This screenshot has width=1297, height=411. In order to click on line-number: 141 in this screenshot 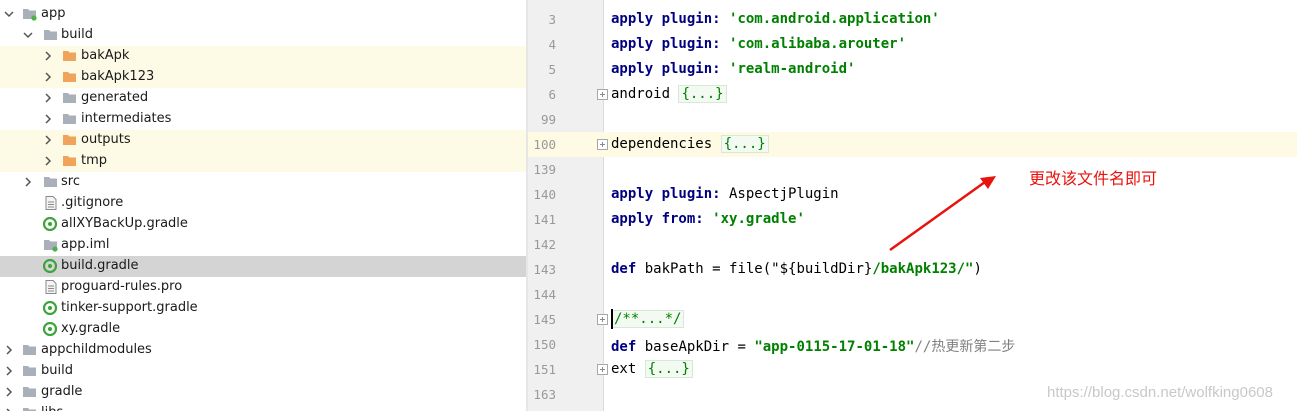, I will do `click(544, 219)`.